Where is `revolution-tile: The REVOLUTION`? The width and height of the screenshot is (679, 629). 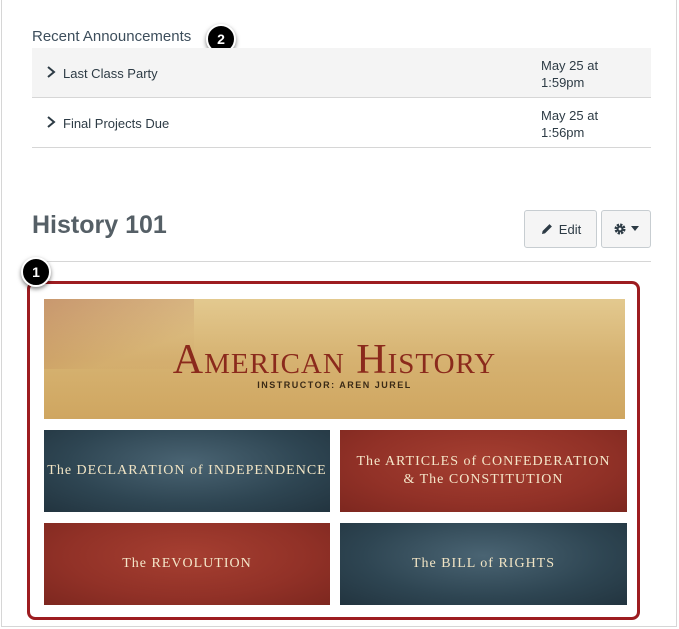
revolution-tile: The REVOLUTION is located at coordinates (187, 564).